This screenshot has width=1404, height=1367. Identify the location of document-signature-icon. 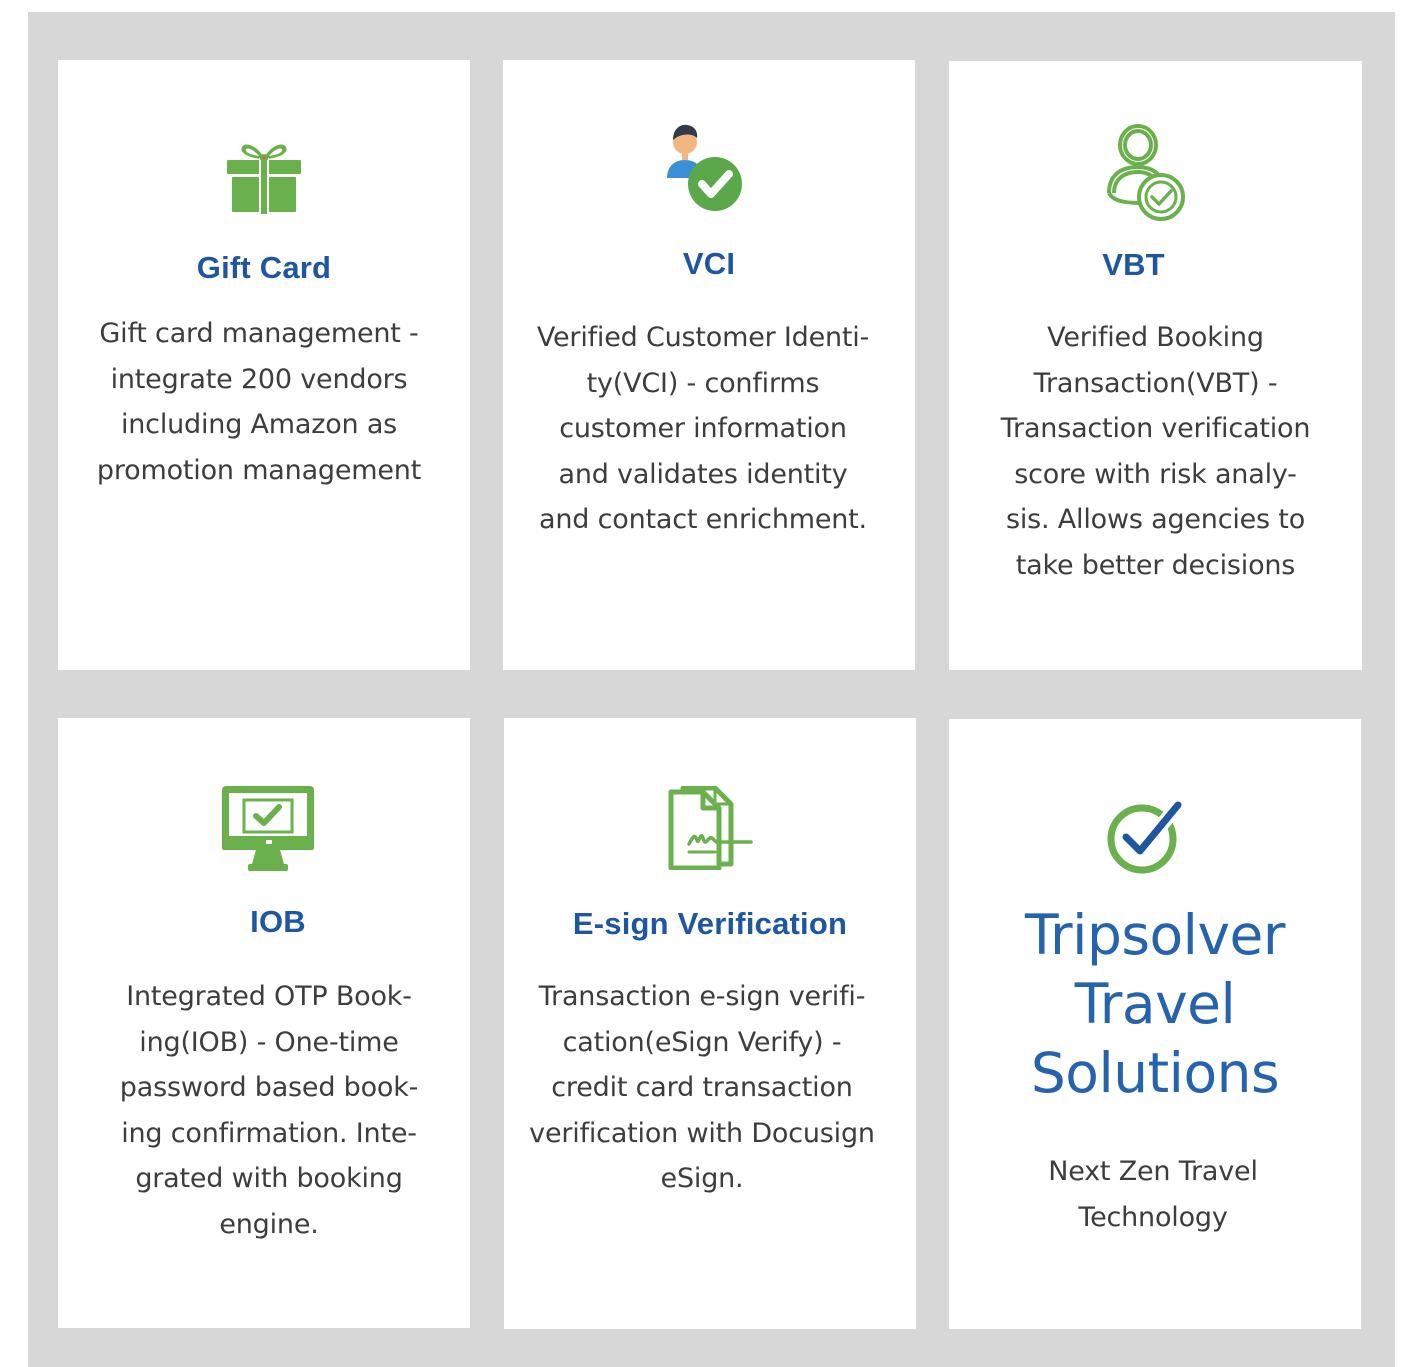
(710, 828).